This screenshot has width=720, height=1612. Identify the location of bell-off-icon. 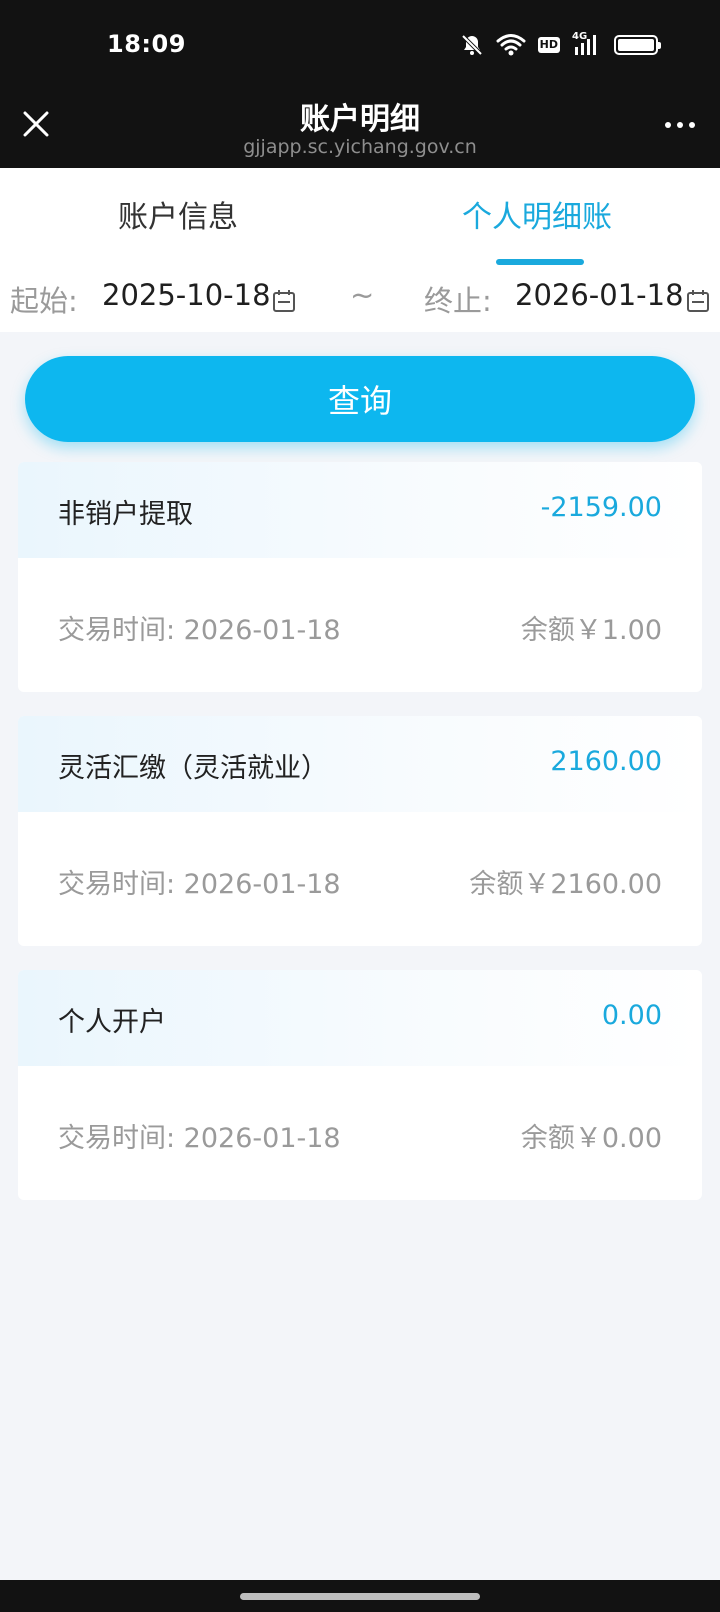
(472, 45).